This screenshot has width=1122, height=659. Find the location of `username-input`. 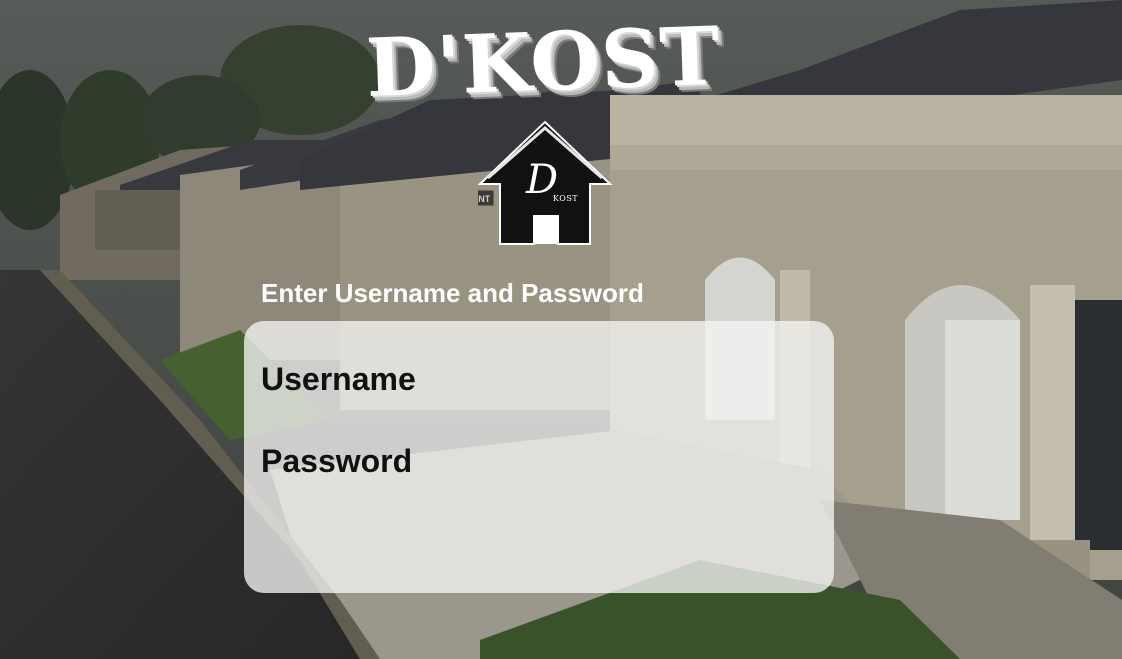

username-input is located at coordinates (632, 379).